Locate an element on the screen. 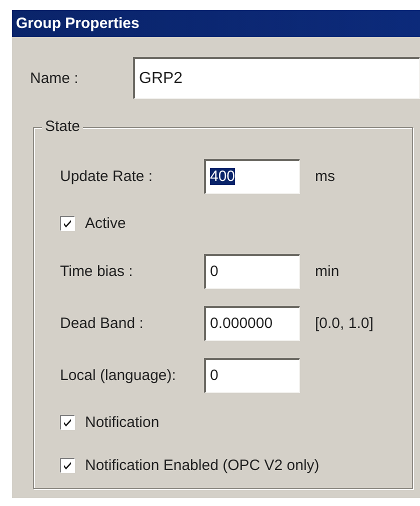 The width and height of the screenshot is (420, 506). checkbox-label: Active is located at coordinates (105, 223).